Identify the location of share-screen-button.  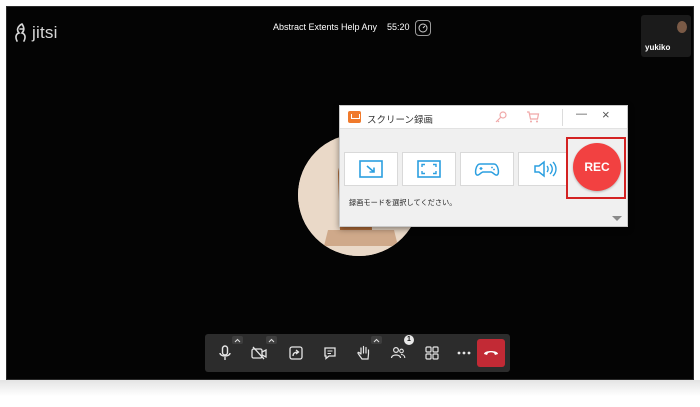
(296, 353).